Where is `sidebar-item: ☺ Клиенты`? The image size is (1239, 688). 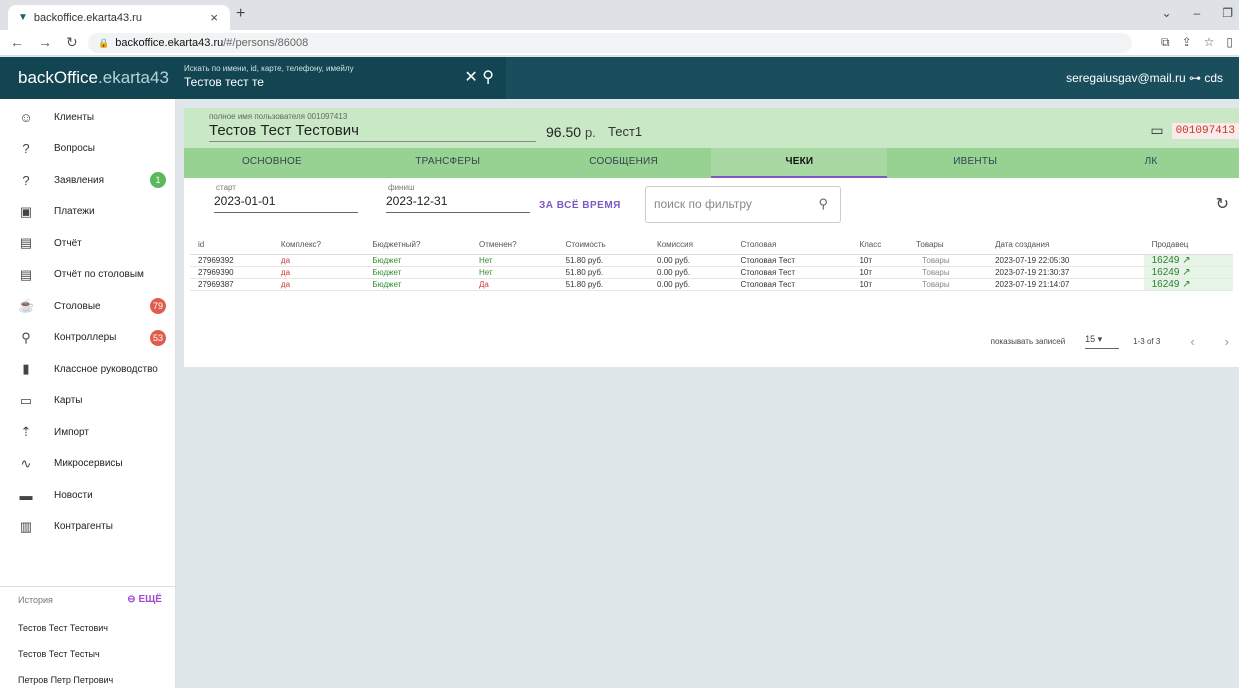 sidebar-item: ☺ Клиенты is located at coordinates (88, 117).